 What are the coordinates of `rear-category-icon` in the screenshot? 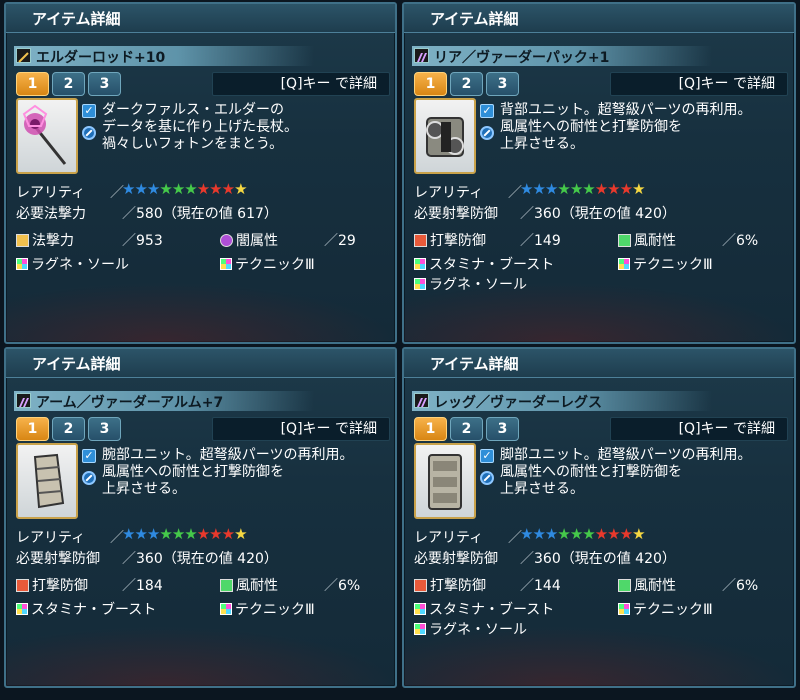 It's located at (421, 55).